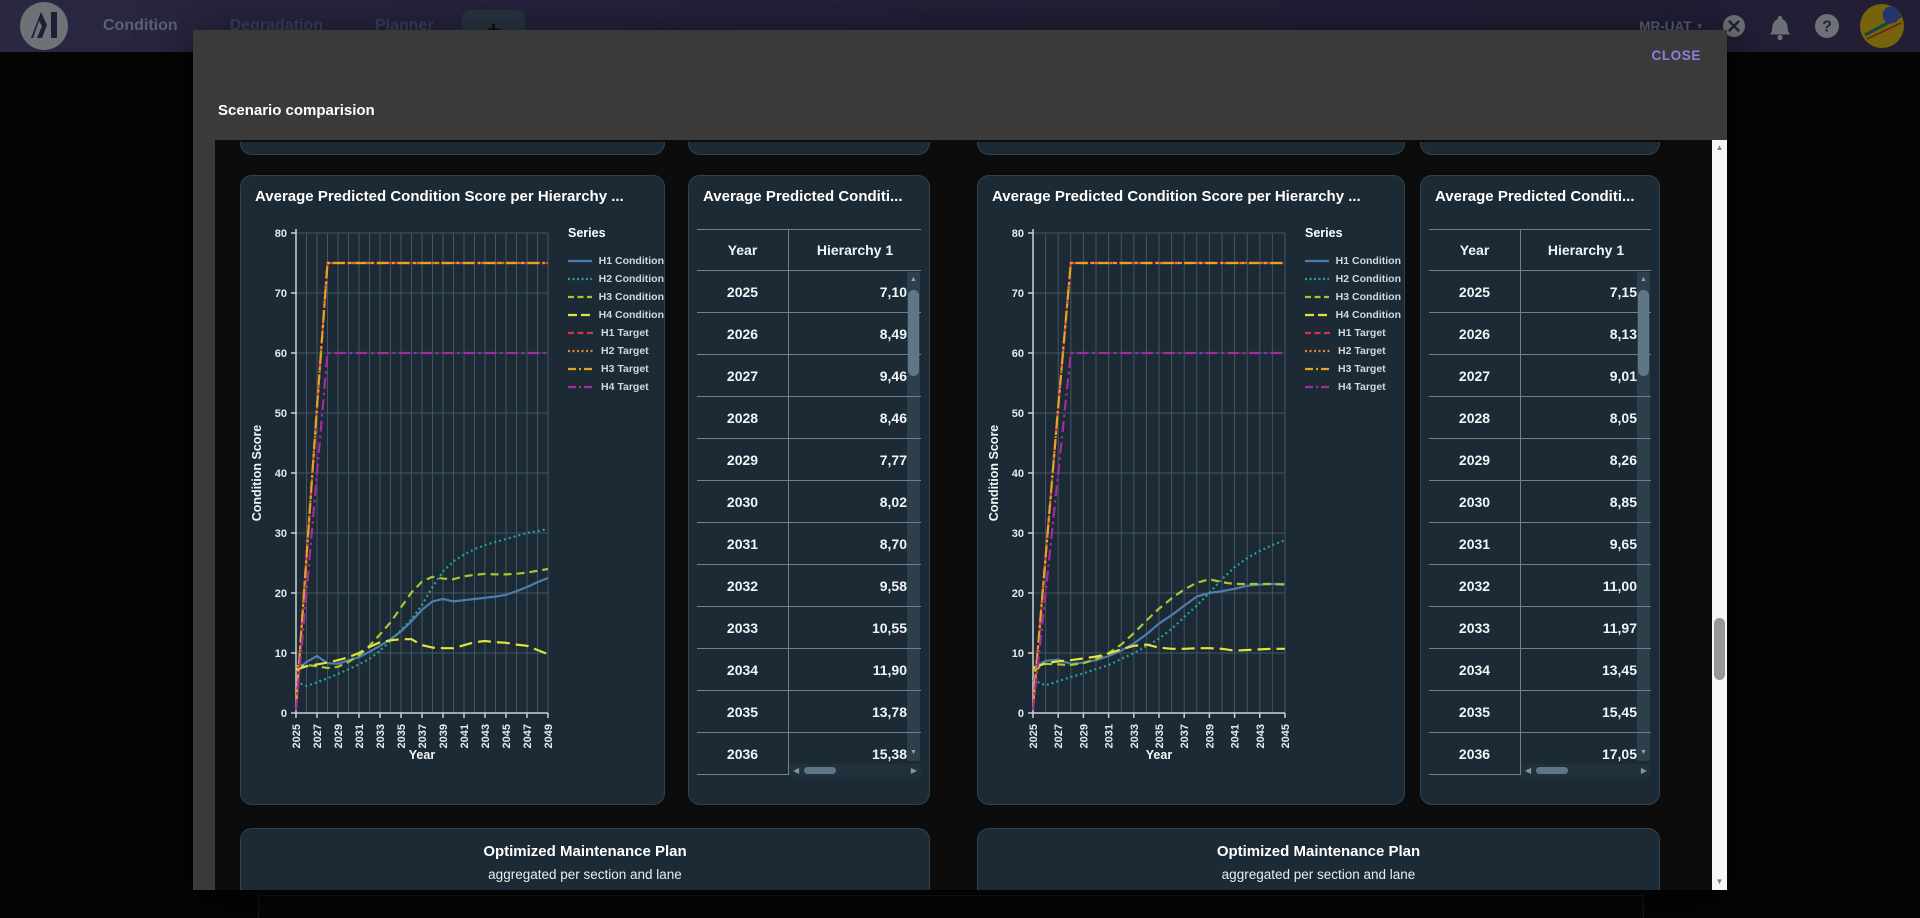 This screenshot has height=918, width=1920. What do you see at coordinates (1034, 736) in the screenshot?
I see `svg-text: 2025` at bounding box center [1034, 736].